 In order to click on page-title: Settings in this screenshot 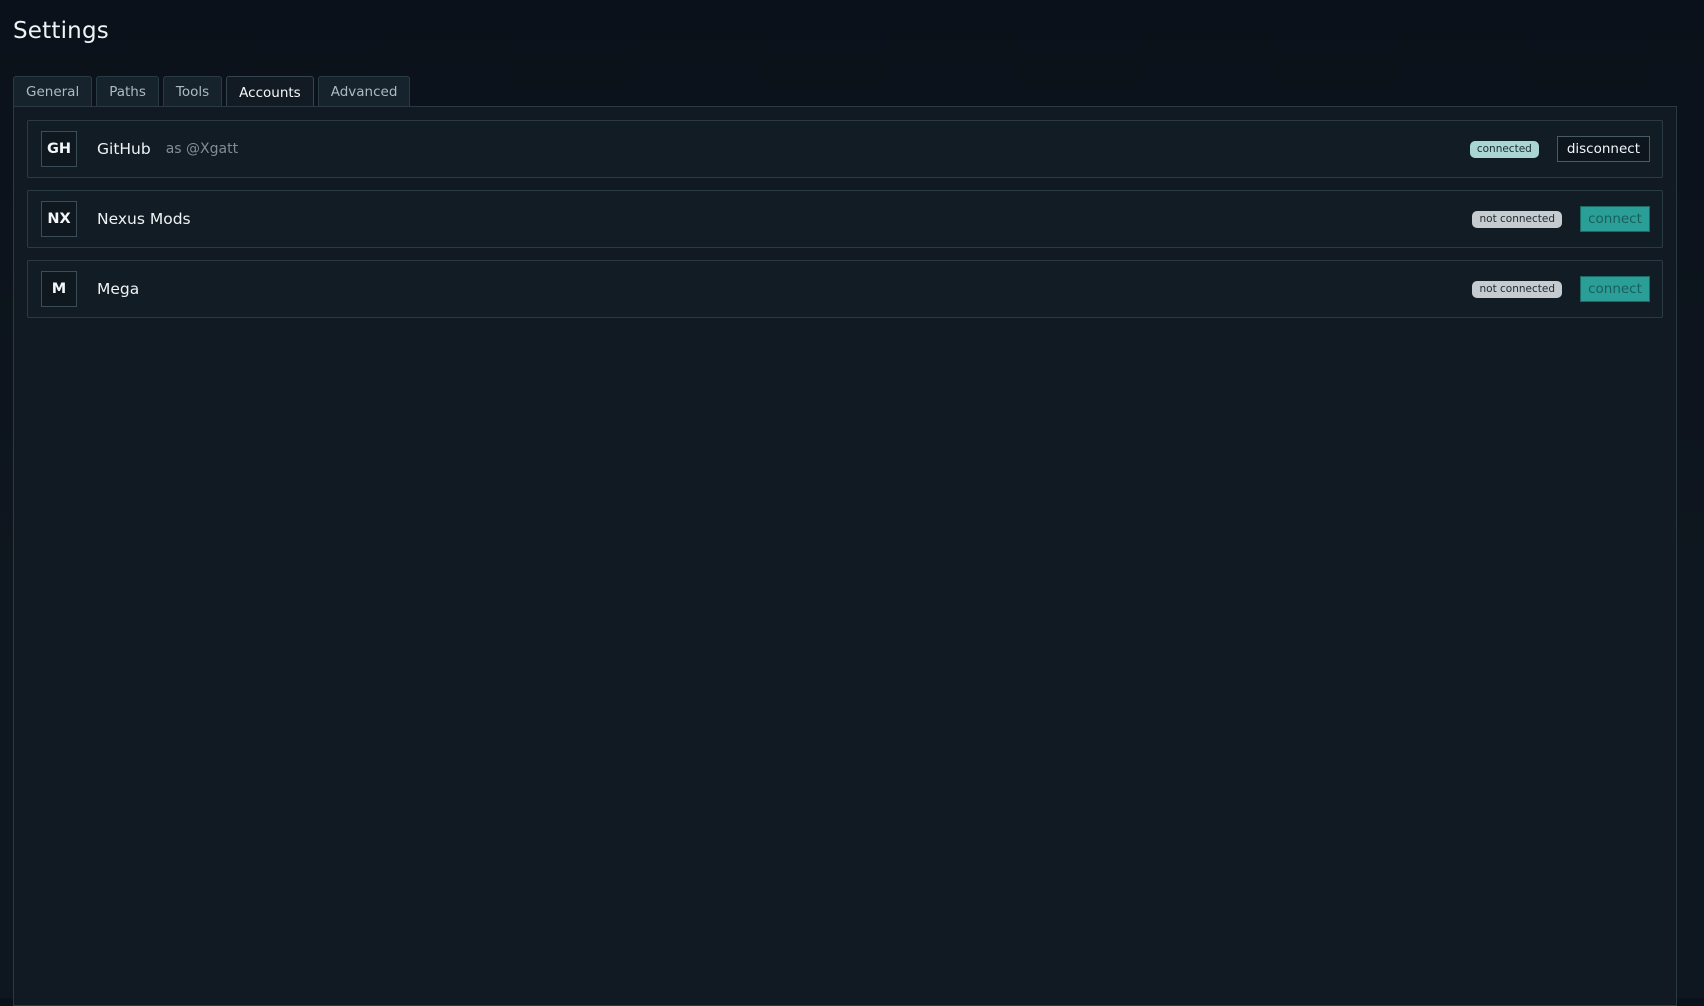, I will do `click(61, 31)`.